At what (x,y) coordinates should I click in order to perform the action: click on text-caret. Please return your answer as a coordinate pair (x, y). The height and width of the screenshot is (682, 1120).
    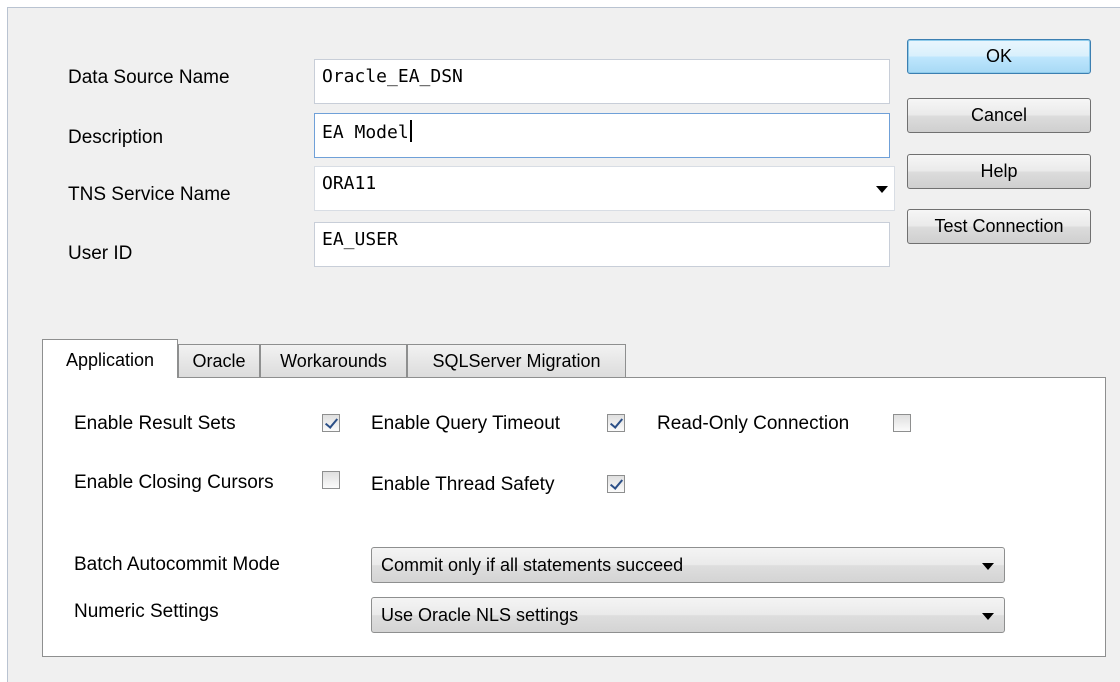
    Looking at the image, I should click on (410, 131).